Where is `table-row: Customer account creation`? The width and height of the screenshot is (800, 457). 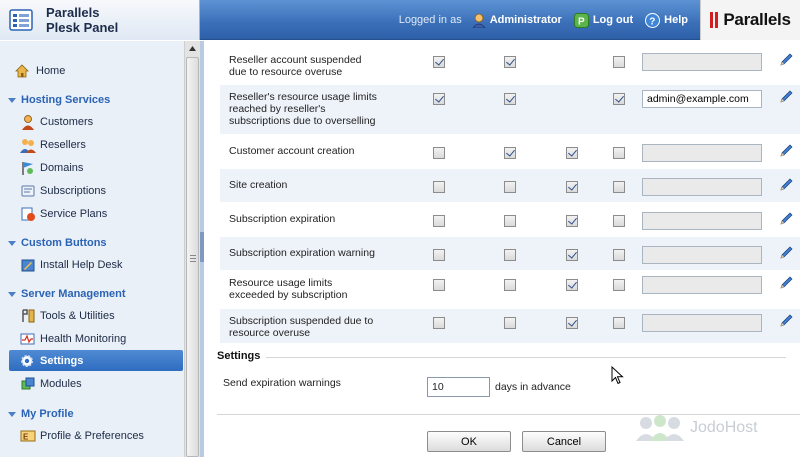 table-row: Customer account creation is located at coordinates (510, 151).